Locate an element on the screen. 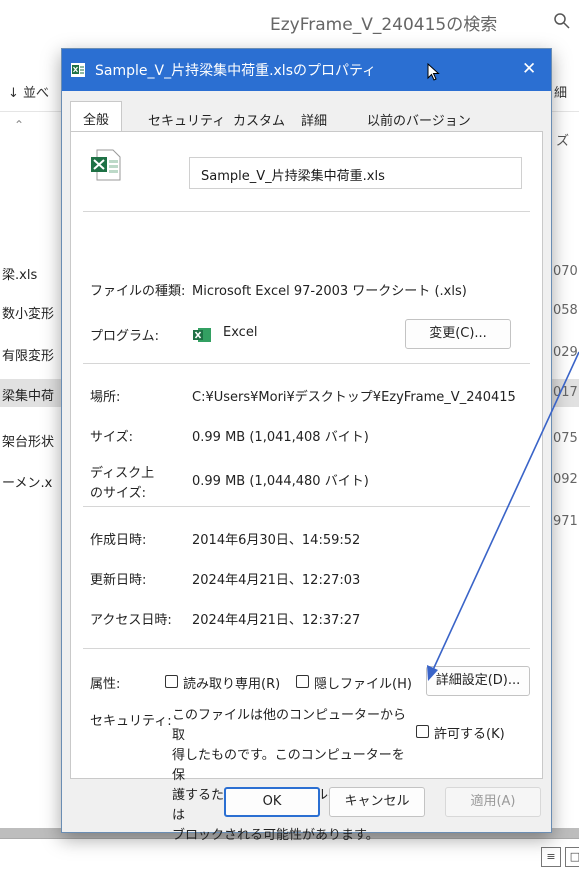  readonly-checkbox is located at coordinates (171, 681).